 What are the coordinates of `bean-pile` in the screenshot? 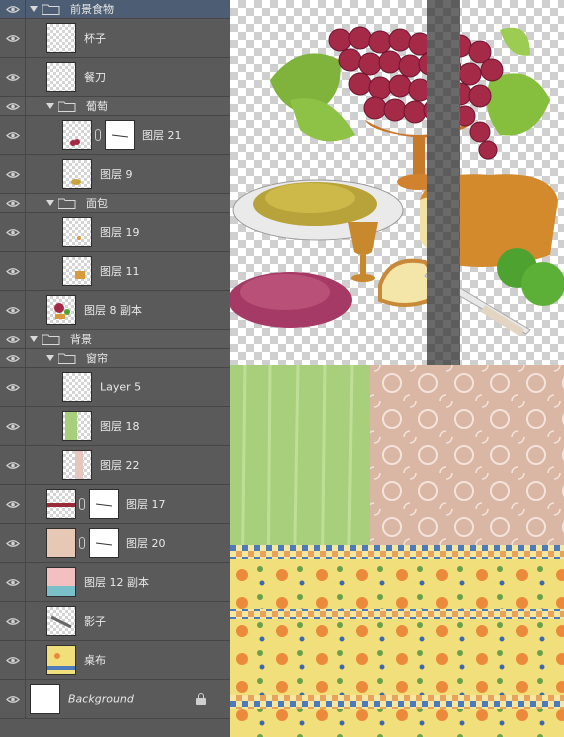 It's located at (291, 300).